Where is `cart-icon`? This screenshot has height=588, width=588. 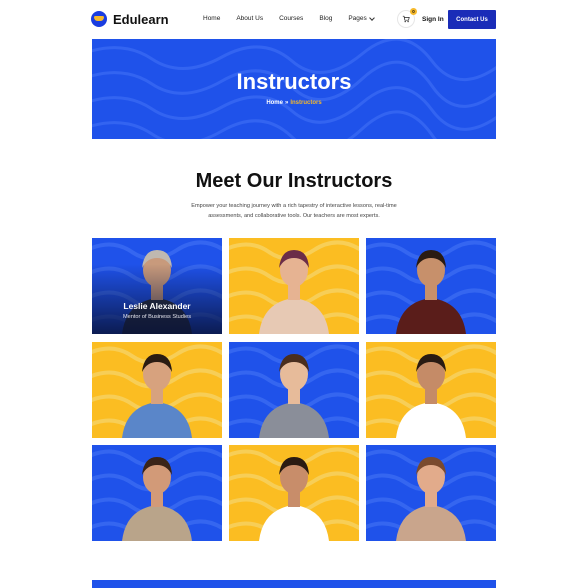 cart-icon is located at coordinates (406, 19).